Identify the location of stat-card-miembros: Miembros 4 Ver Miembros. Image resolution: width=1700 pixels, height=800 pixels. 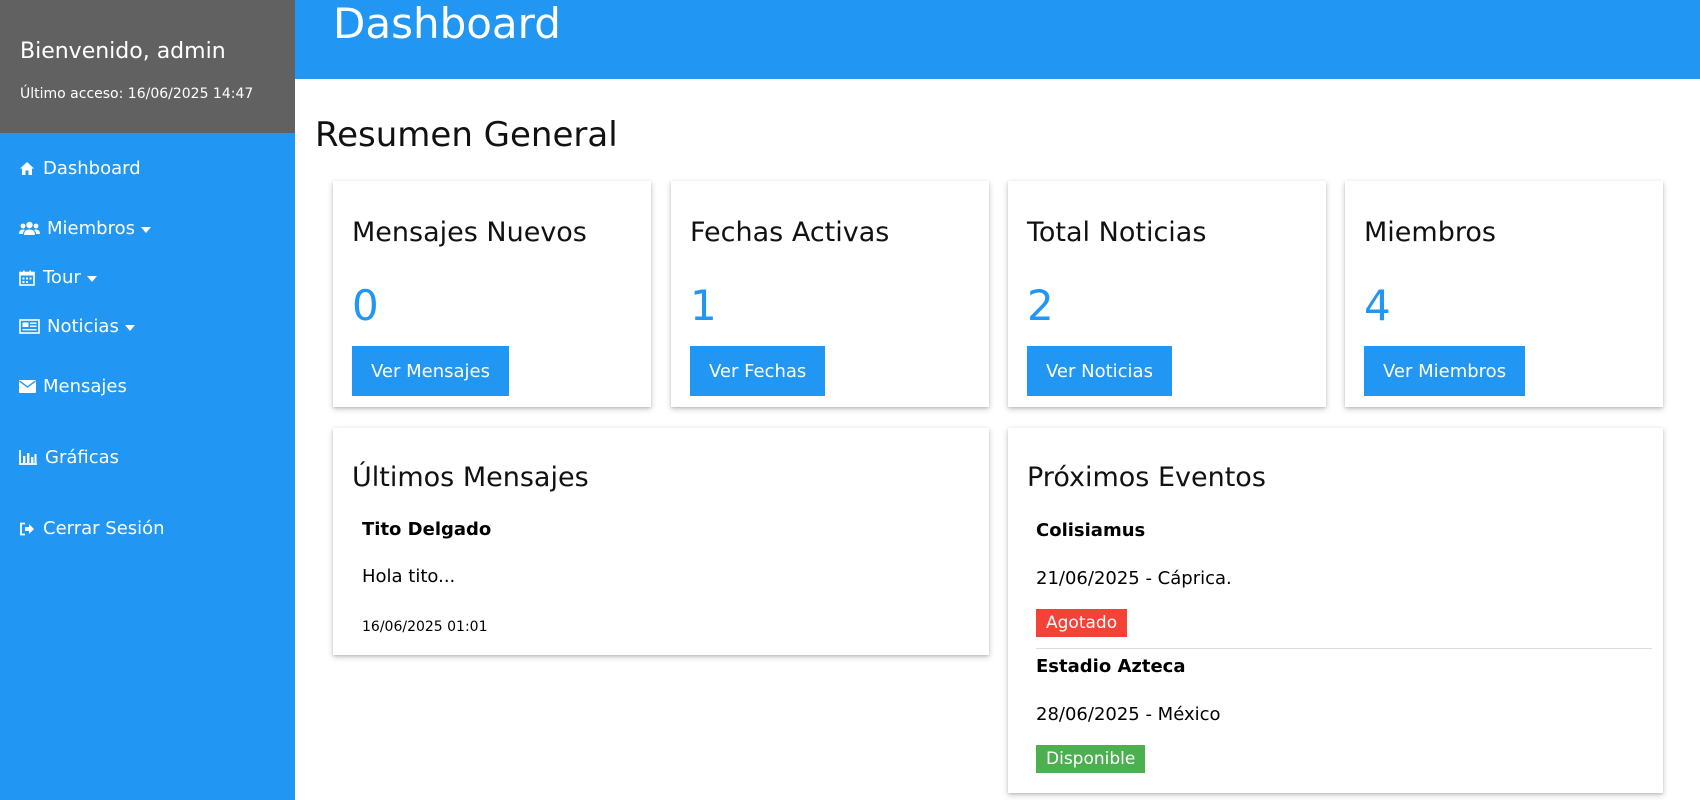
(1504, 294).